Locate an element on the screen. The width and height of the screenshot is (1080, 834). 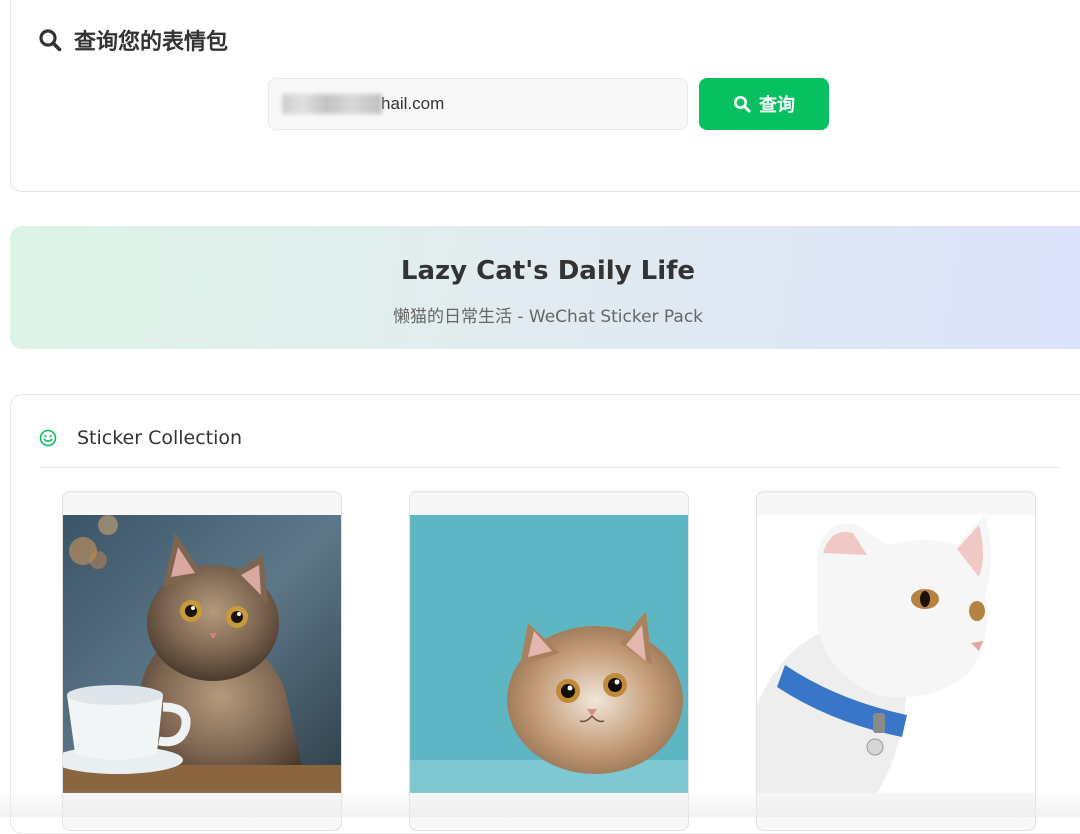
query-title: 查询您的表情包 is located at coordinates (151, 42).